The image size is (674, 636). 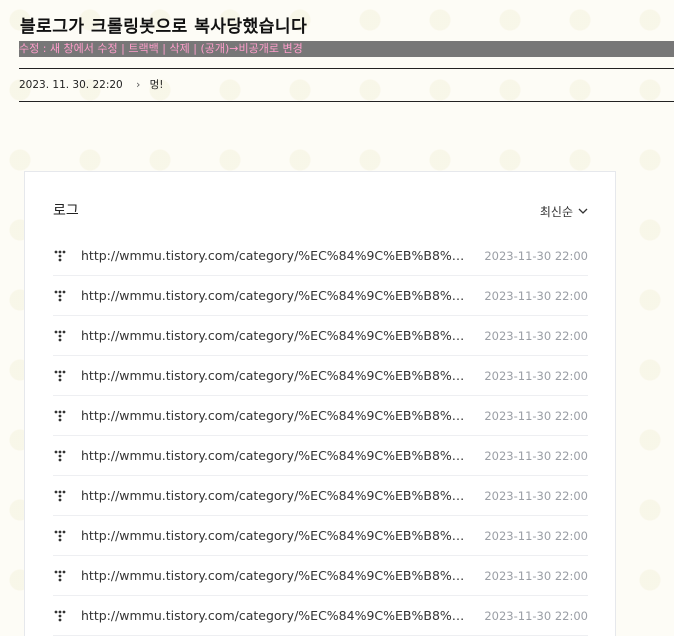 What do you see at coordinates (556, 212) in the screenshot?
I see `sort-label: 최신순` at bounding box center [556, 212].